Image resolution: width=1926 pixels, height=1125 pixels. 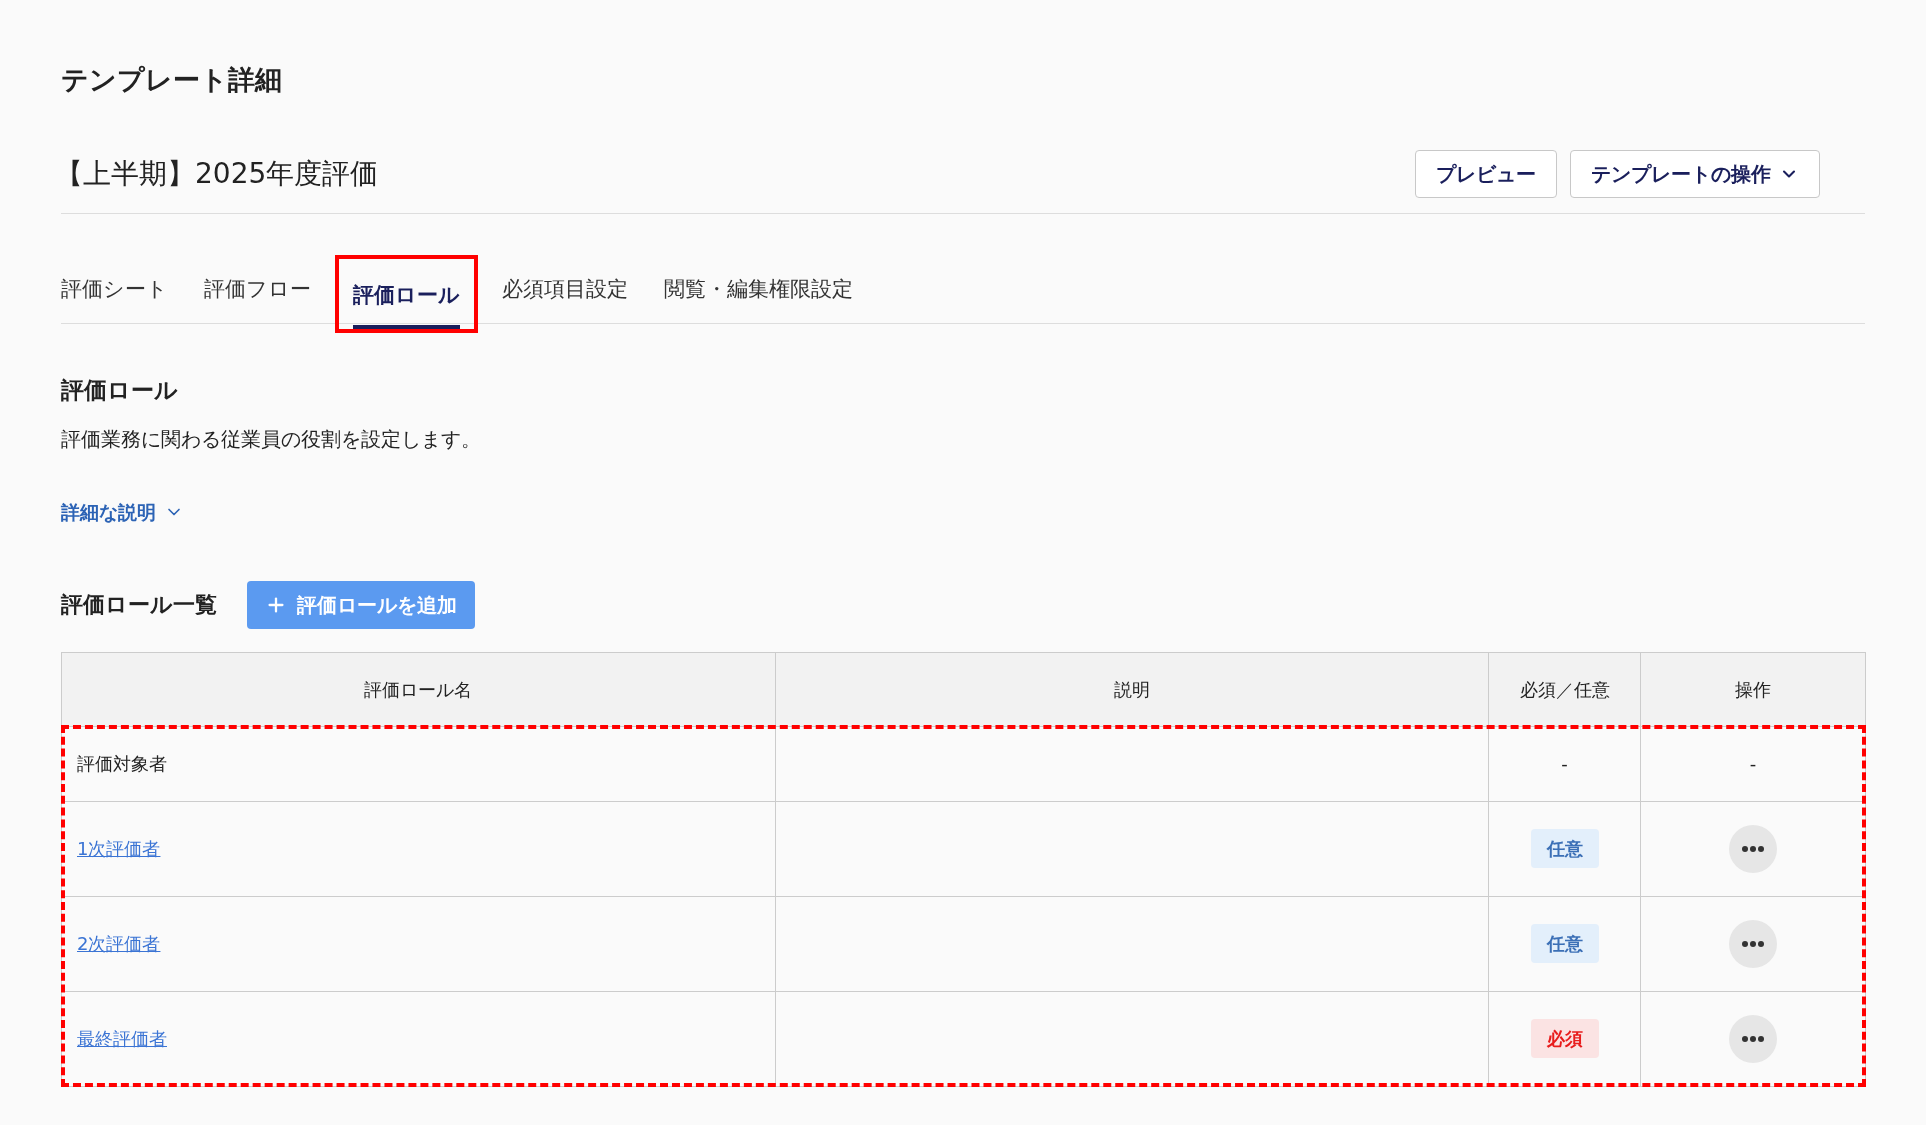 I want to click on section-title: 評価ロール, so click(x=119, y=390).